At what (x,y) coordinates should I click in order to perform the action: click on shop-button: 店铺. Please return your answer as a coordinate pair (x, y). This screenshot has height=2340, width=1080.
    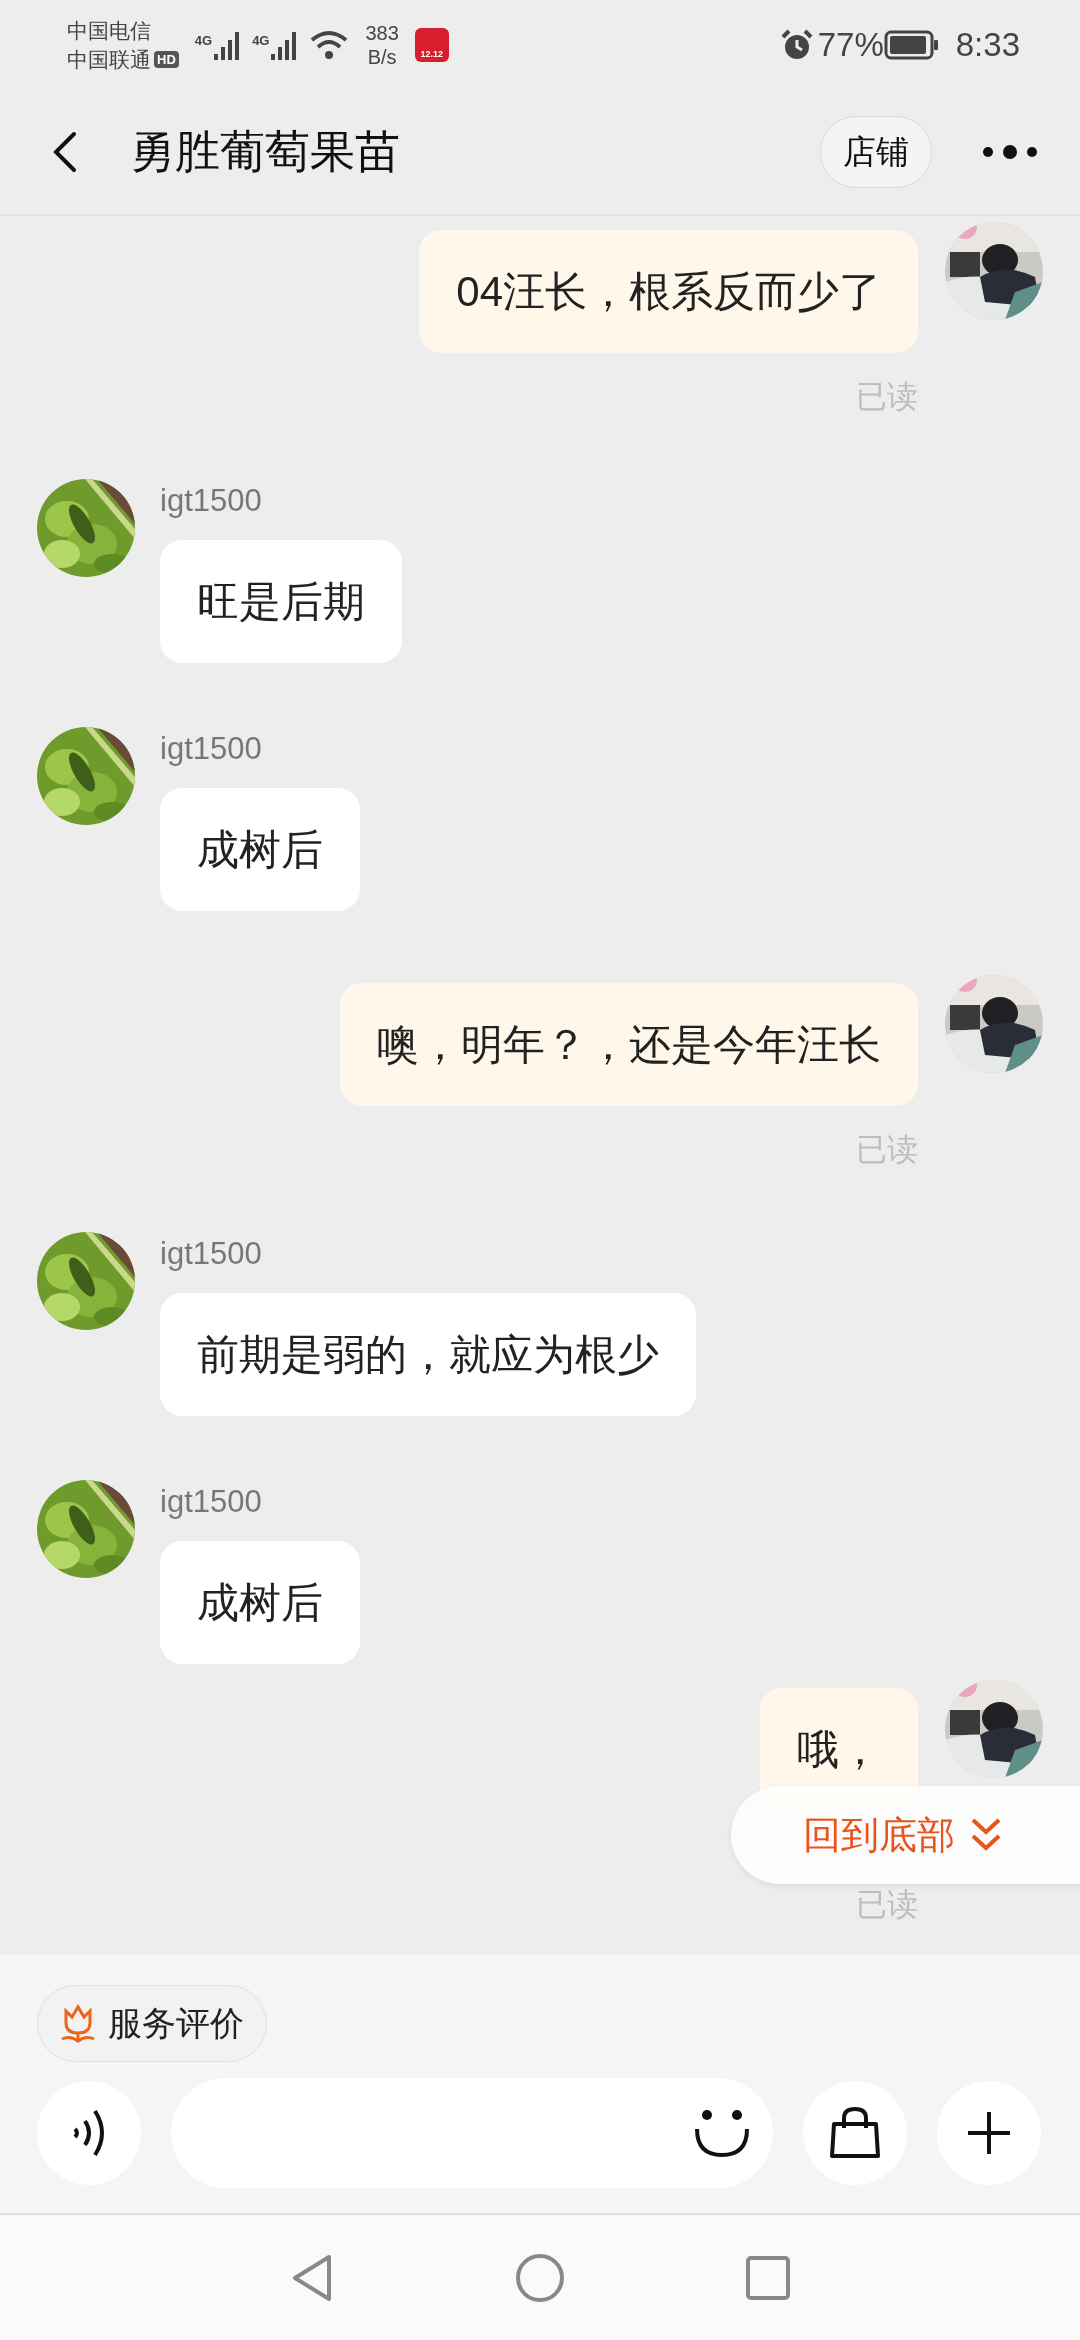
    Looking at the image, I should click on (876, 152).